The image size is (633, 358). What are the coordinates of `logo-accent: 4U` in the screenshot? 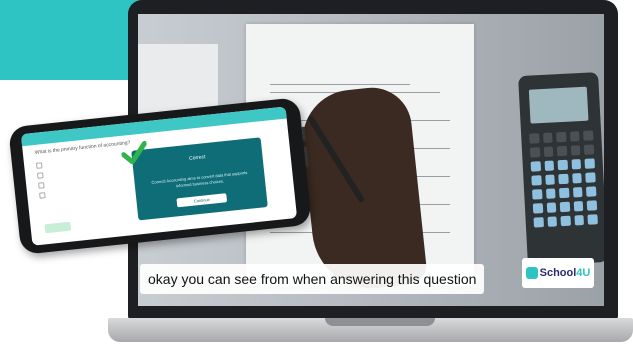 It's located at (583, 273).